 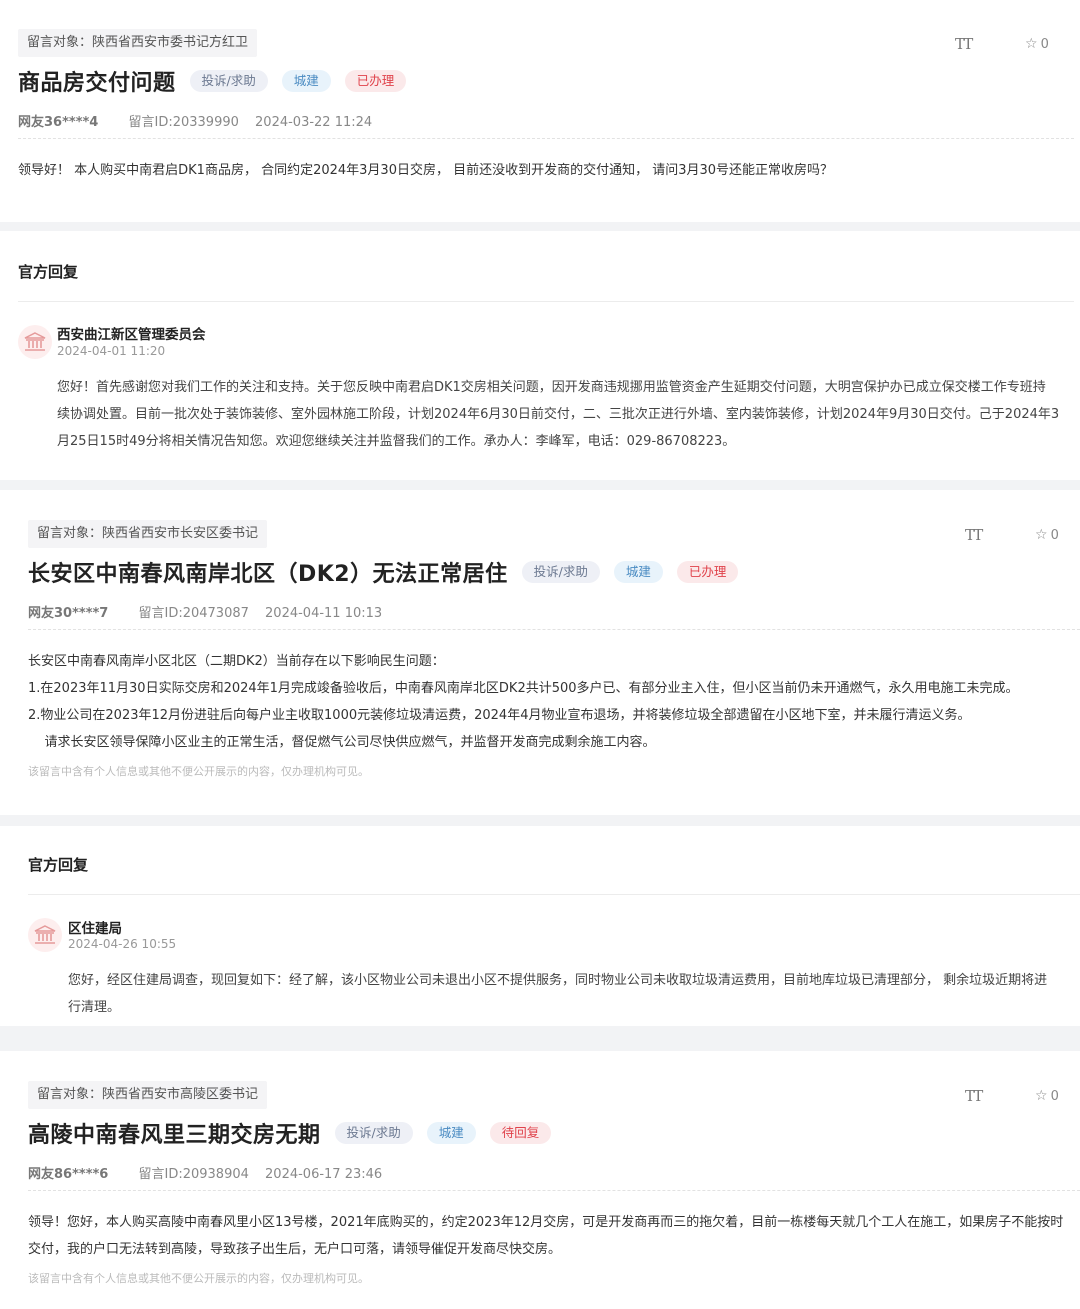 What do you see at coordinates (236, 661) in the screenshot?
I see `content-line: 长安区中南春风南岸小区北区（二期DK2）当前存在以下影响民生问题：` at bounding box center [236, 661].